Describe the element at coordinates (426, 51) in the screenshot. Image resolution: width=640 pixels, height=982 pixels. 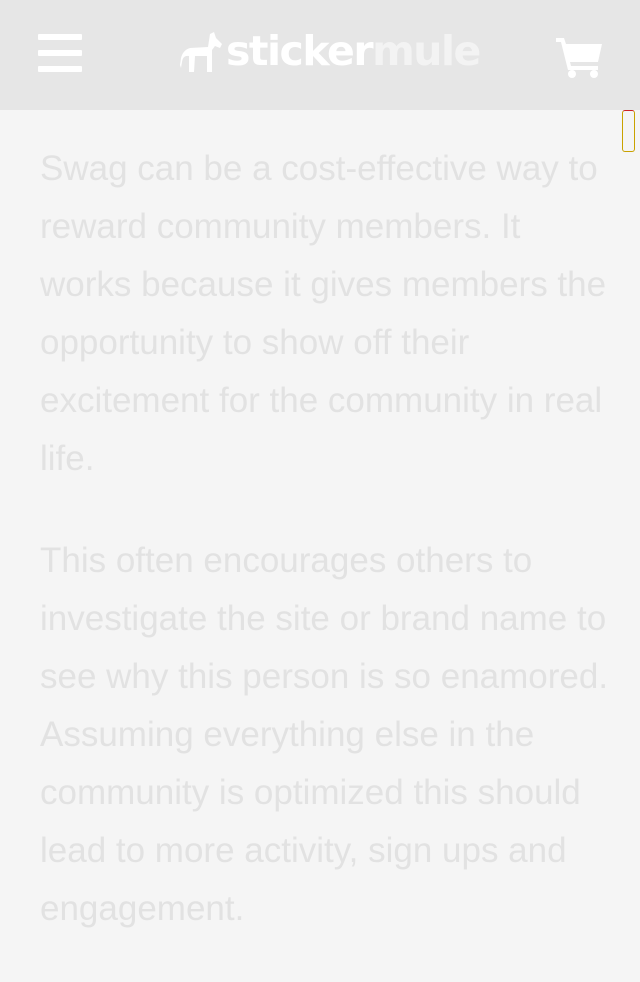
I see `logo-text-secondary: mule` at that location.